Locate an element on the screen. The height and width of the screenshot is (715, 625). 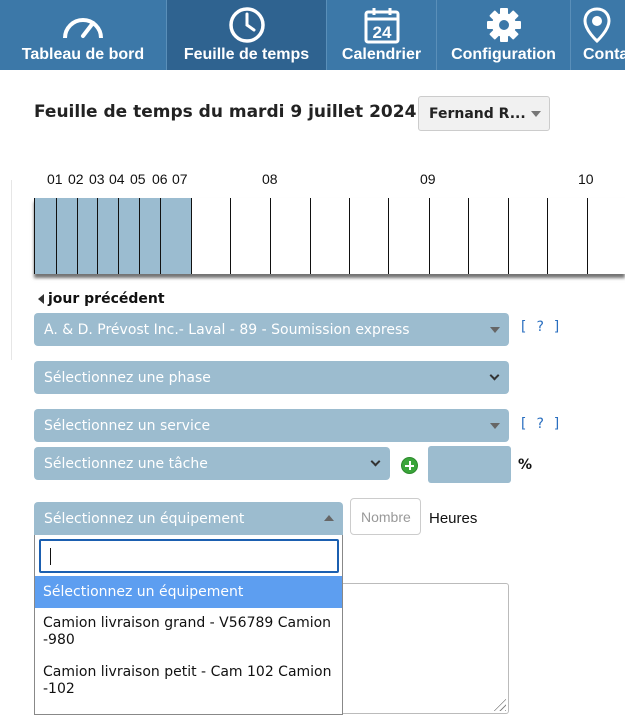
calendar-day-number: 24 is located at coordinates (381, 32).